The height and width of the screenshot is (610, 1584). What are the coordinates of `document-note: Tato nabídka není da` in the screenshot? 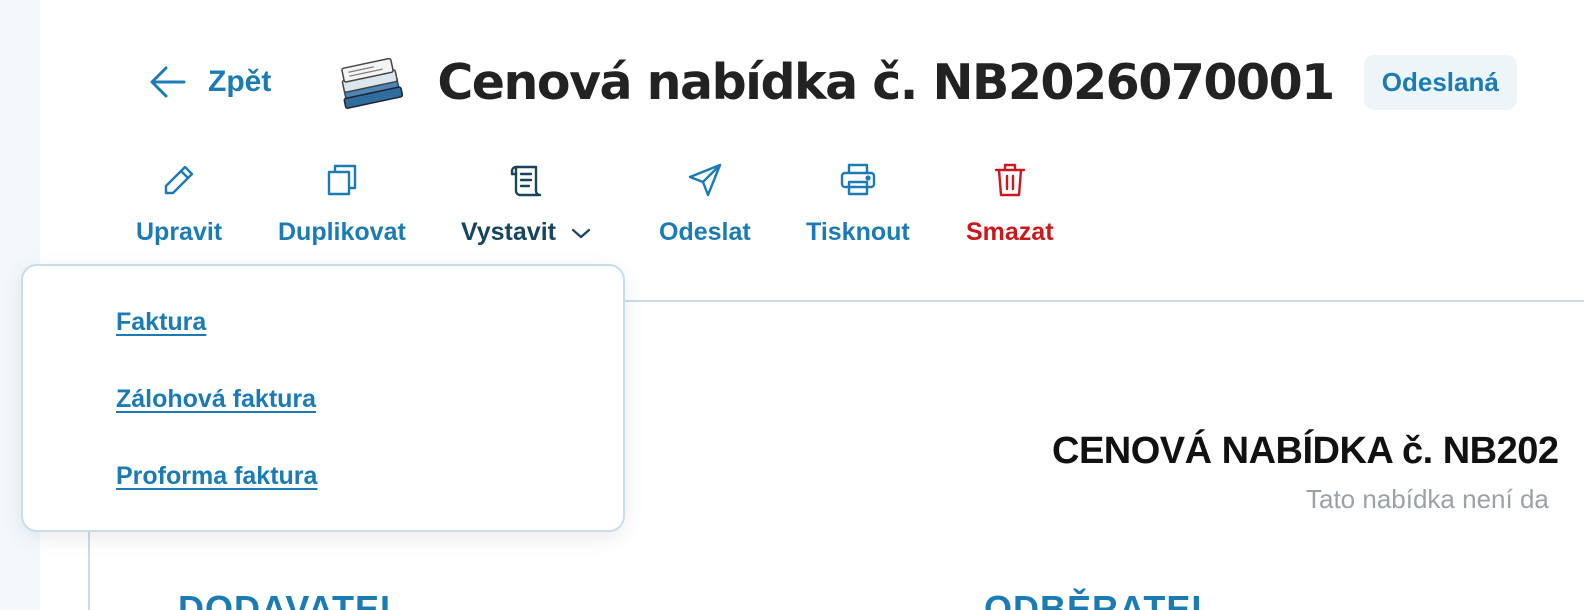 It's located at (1427, 499).